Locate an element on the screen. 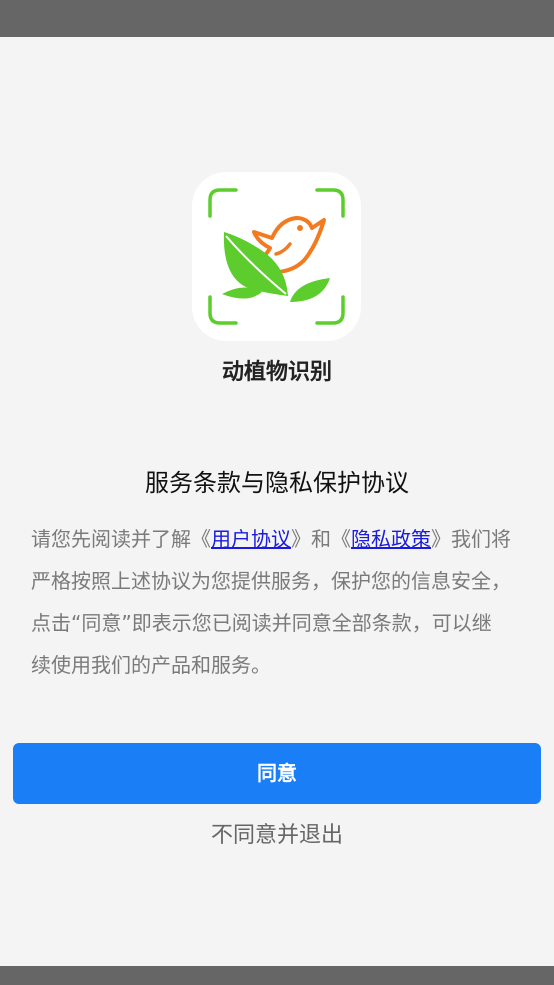 Image resolution: width=554 pixels, height=985 pixels. agreement-text-middle: 》和《 is located at coordinates (321, 539).